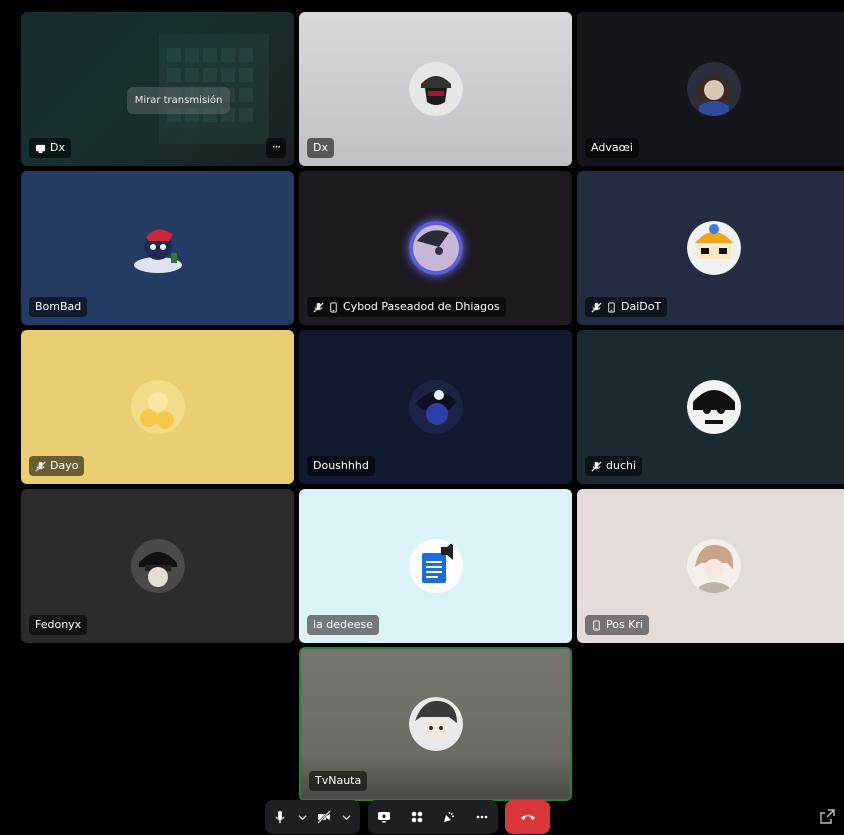 Image resolution: width=844 pixels, height=835 pixels. I want to click on share-screen-button, so click(384, 817).